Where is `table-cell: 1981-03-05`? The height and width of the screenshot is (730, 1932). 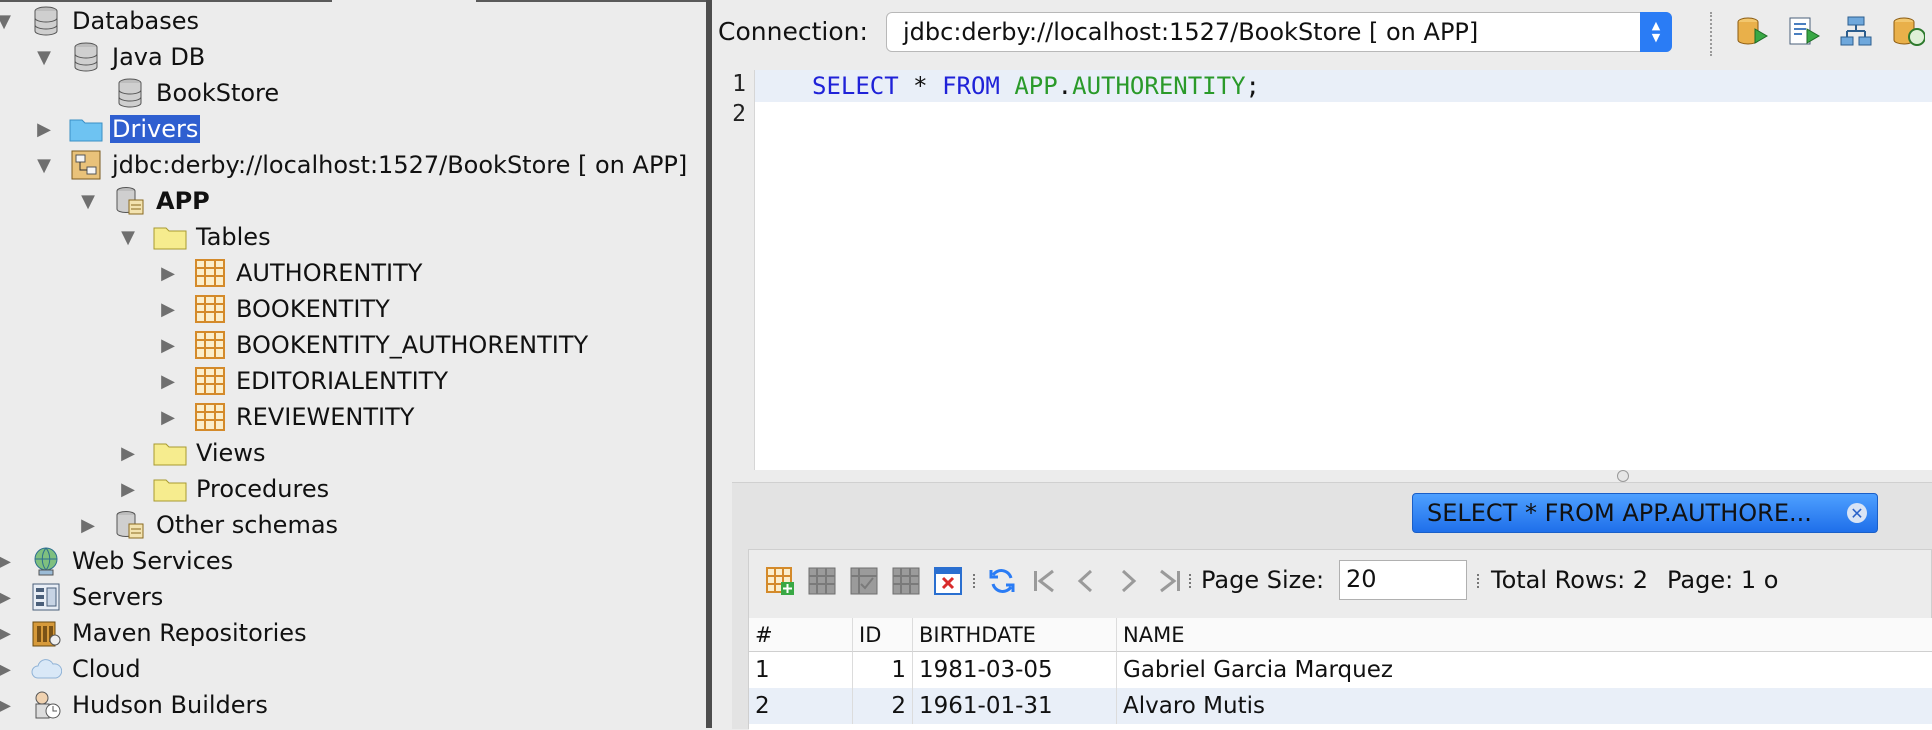
table-cell: 1981-03-05 is located at coordinates (1015, 670).